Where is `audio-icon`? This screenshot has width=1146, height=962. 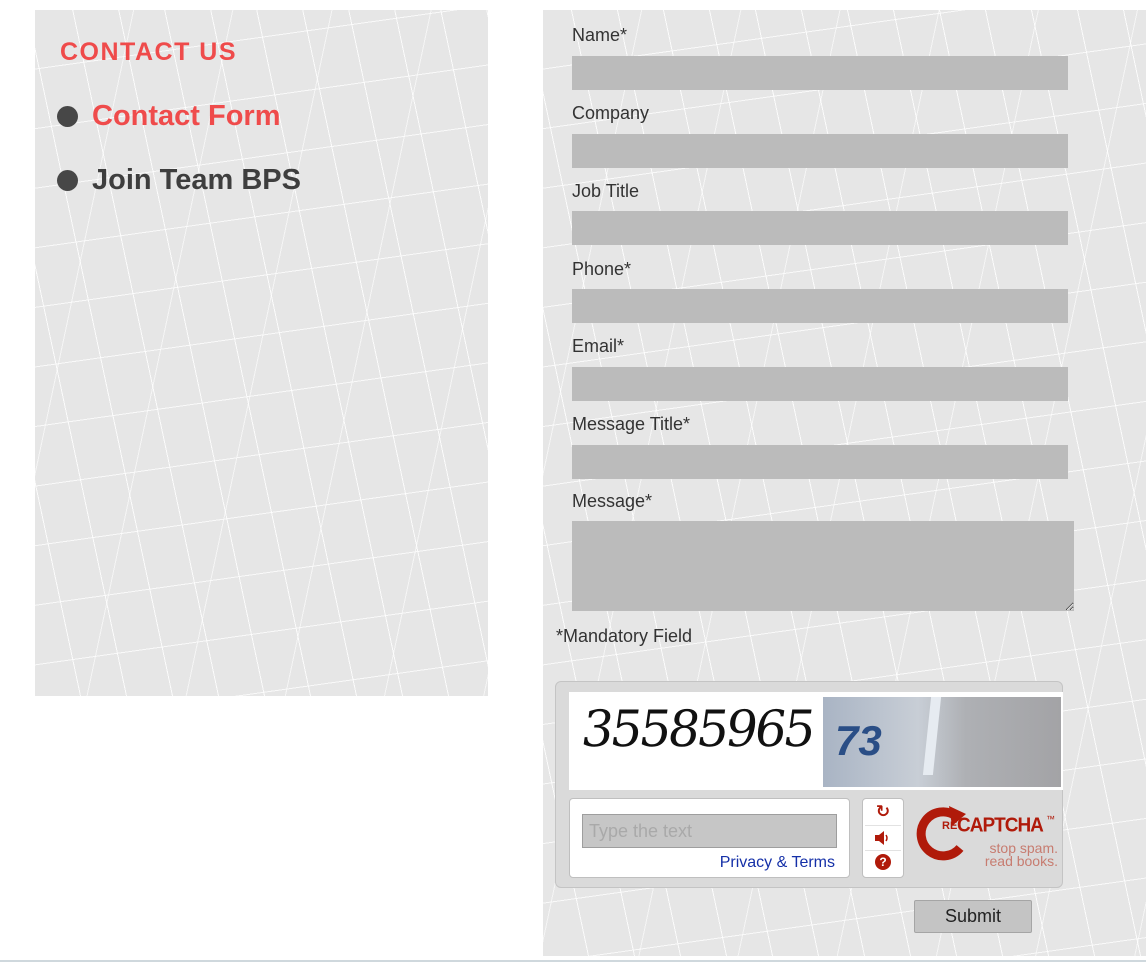 audio-icon is located at coordinates (883, 838).